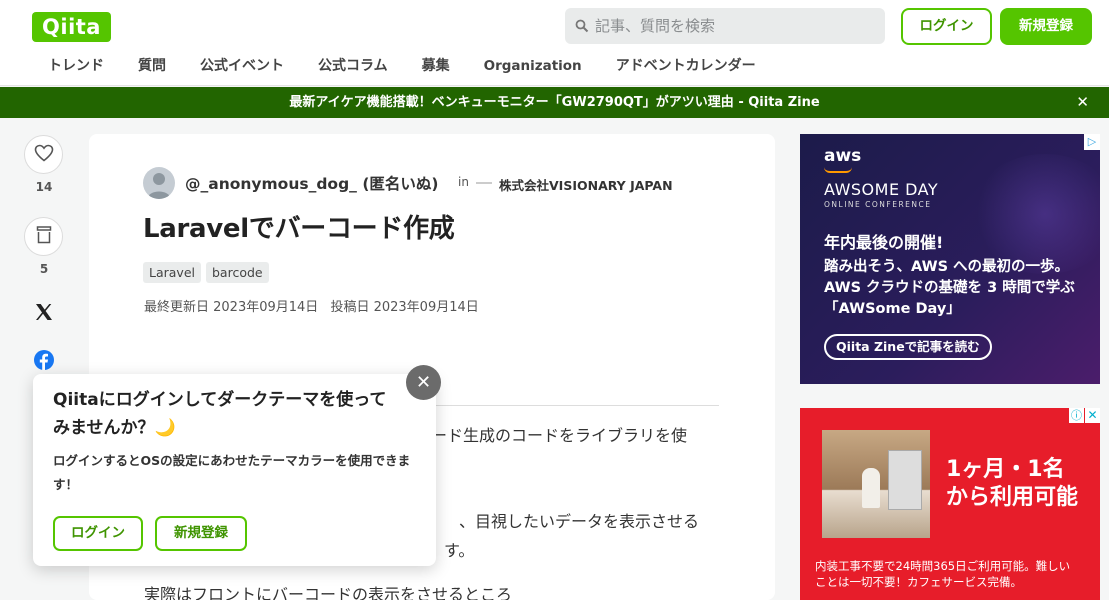  Describe the element at coordinates (1012, 484) in the screenshot. I see `ad-big-text: 1ヶ月・1名 から利用可能` at that location.